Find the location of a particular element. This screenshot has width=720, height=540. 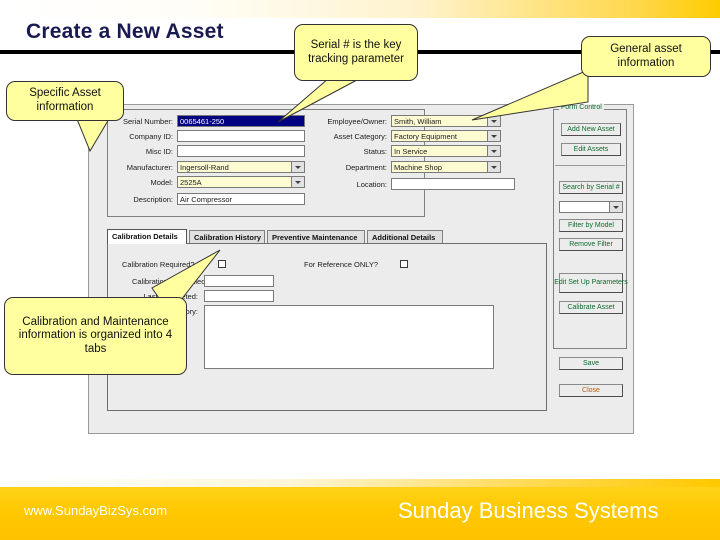

panel-divider is located at coordinates (590, 165).